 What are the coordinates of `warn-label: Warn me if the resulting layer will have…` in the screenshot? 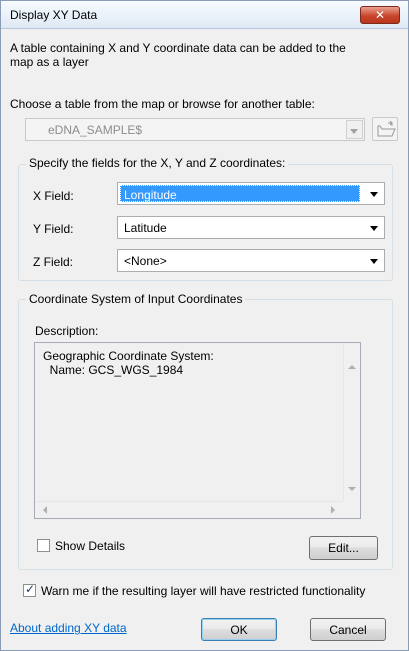 It's located at (203, 591).